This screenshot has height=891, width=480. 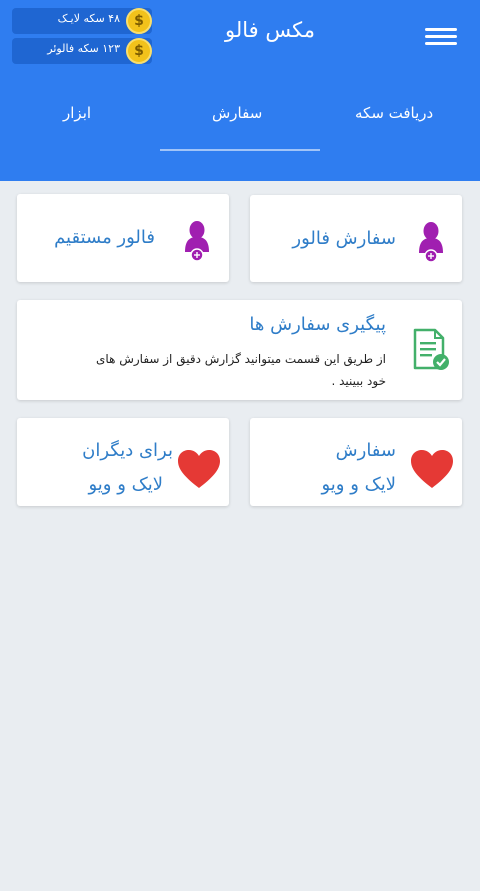 I want to click on document-check-icon, so click(x=431, y=349).